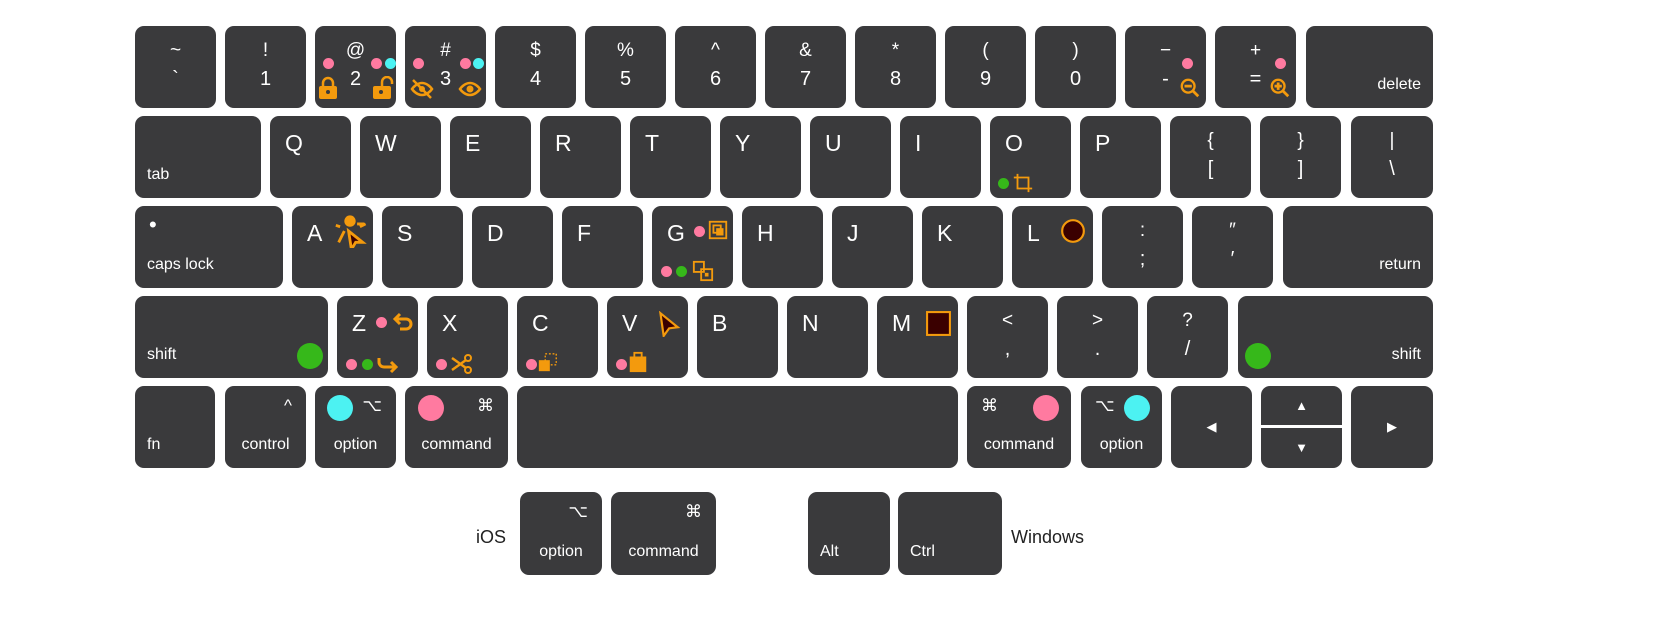 The height and width of the screenshot is (631, 1667). Describe the element at coordinates (1335, 337) in the screenshot. I see `key-shift-right: shift` at that location.